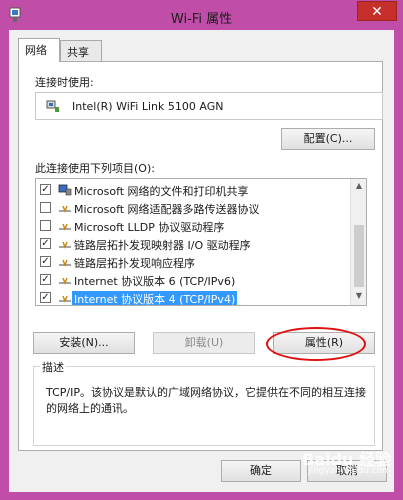 This screenshot has width=403, height=500. What do you see at coordinates (316, 344) in the screenshot?
I see `annotation-oval` at bounding box center [316, 344].